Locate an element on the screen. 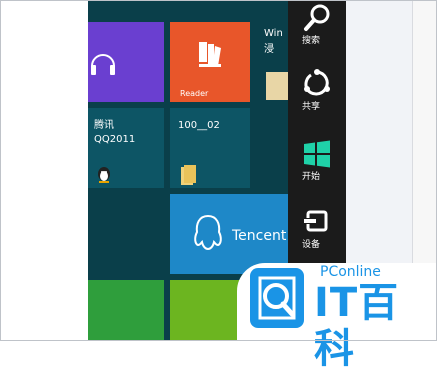  windows-start-icon is located at coordinates (317, 154).